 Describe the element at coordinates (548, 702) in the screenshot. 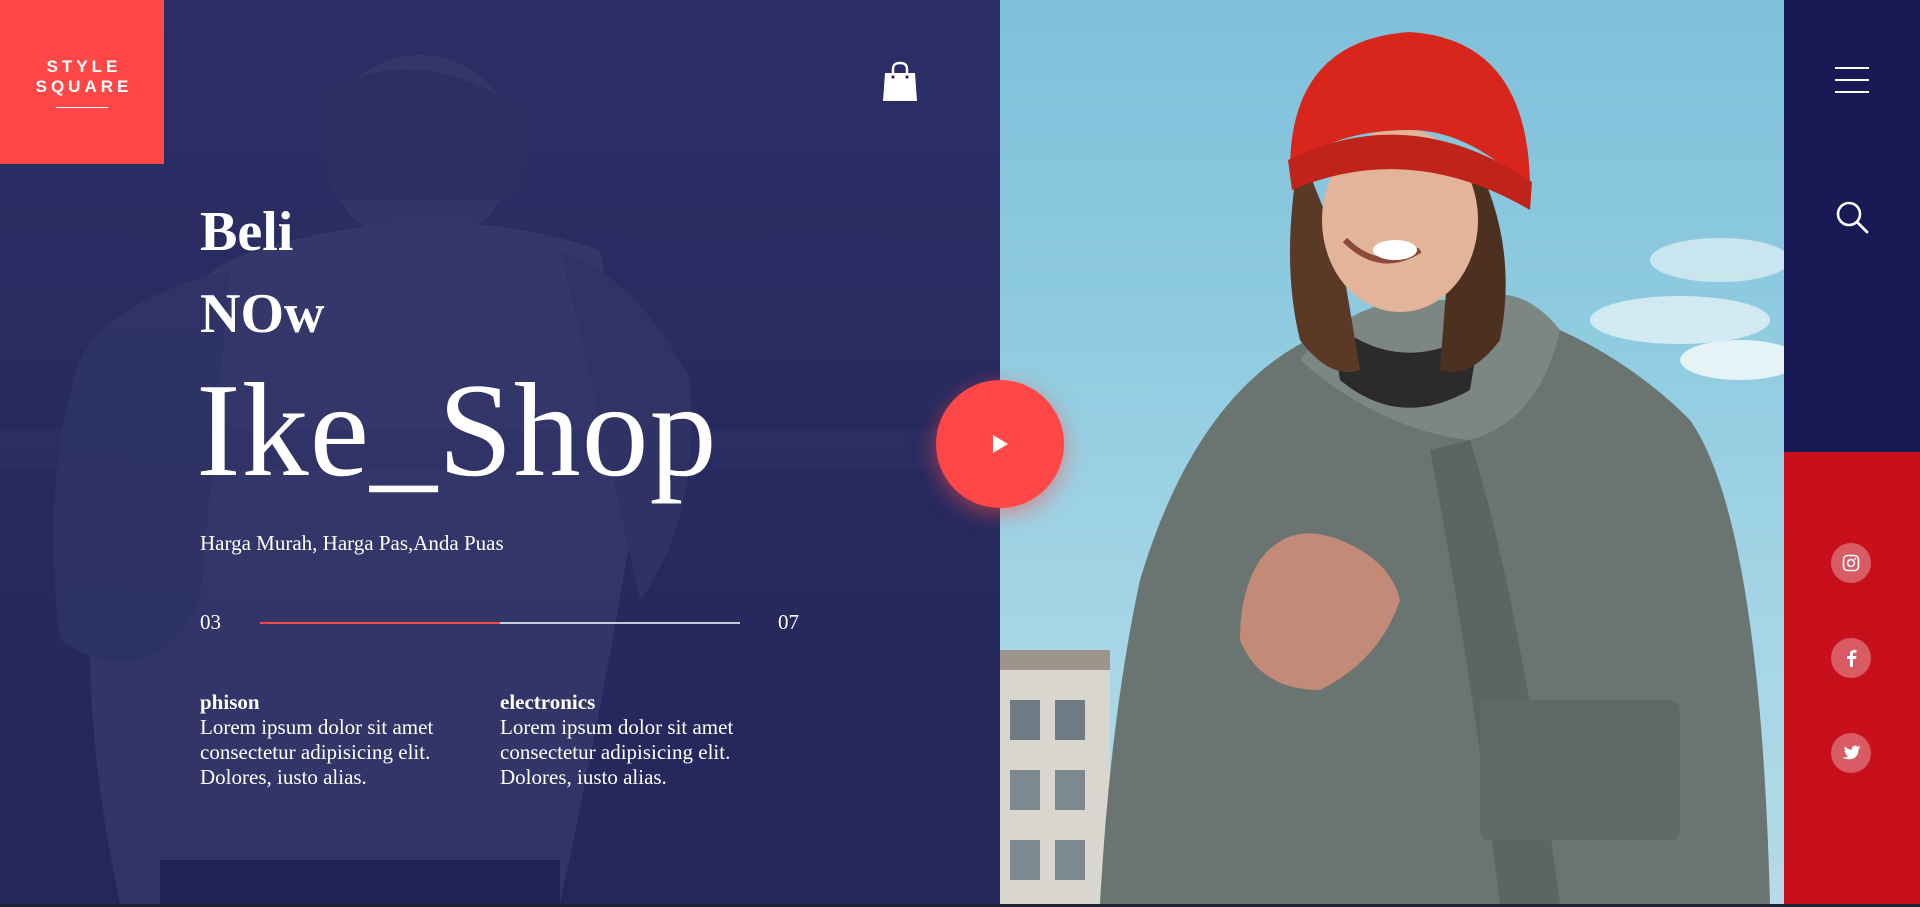

I see `info-title: electronics` at that location.